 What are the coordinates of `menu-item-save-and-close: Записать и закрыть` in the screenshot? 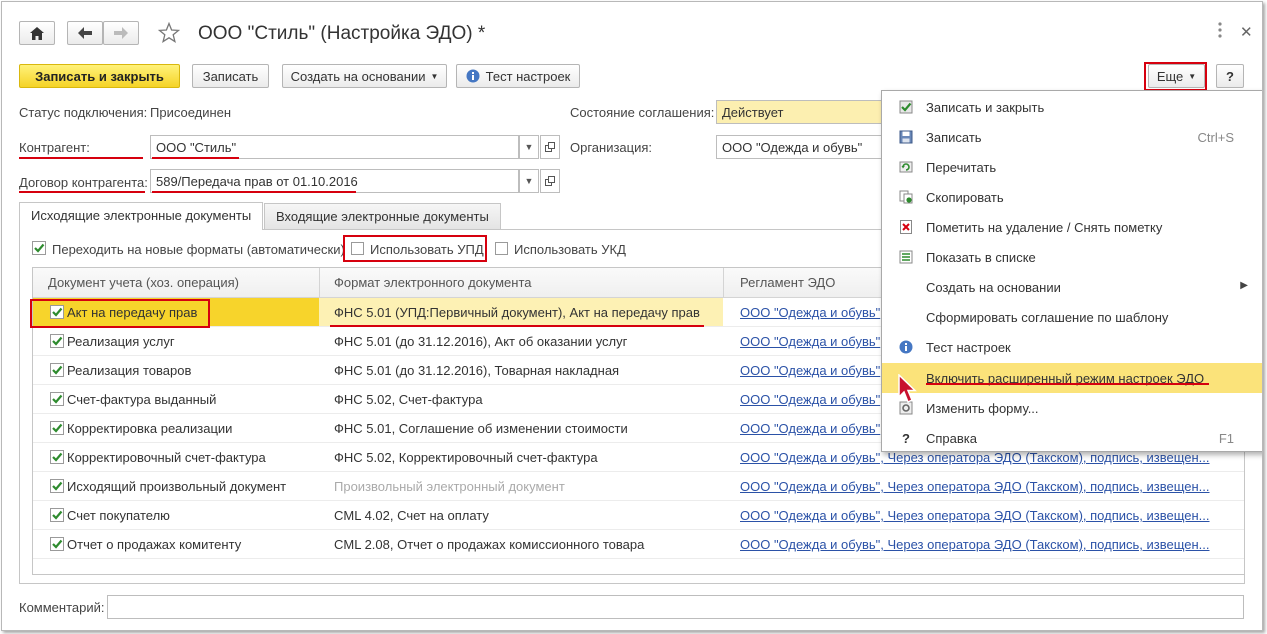 It's located at (1072, 107).